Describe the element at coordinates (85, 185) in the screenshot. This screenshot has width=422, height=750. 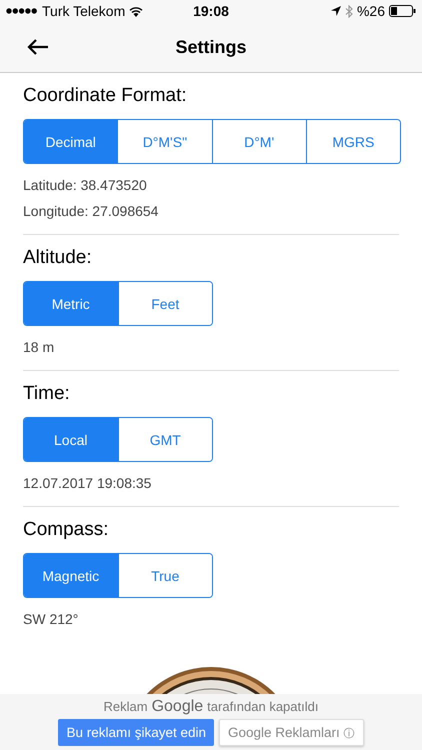
I see `value-text: Latitude: 38.473520` at that location.